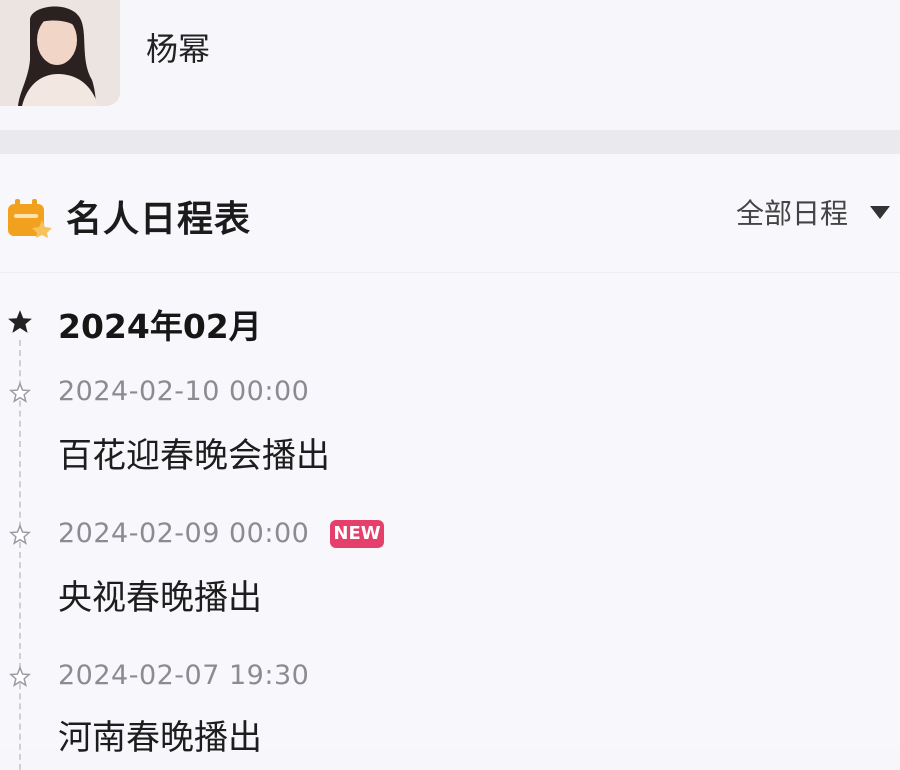 The height and width of the screenshot is (770, 900). What do you see at coordinates (184, 533) in the screenshot?
I see `event-time: 2024-02-09 00:00` at bounding box center [184, 533].